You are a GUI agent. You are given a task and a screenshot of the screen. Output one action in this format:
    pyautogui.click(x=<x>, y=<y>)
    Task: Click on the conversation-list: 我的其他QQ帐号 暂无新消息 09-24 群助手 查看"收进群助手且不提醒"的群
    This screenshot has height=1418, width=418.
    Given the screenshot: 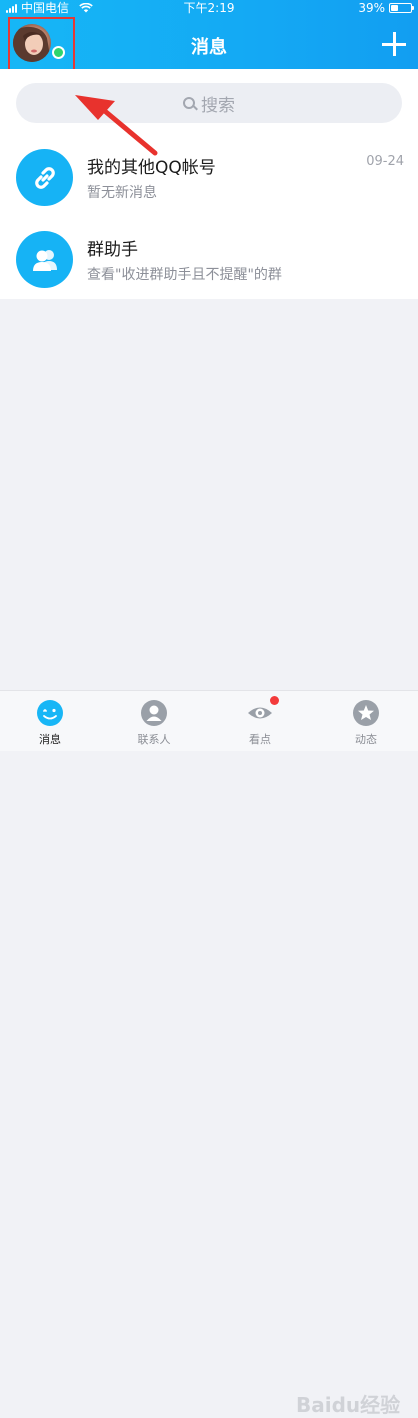 What is the action you would take?
    pyautogui.click(x=209, y=217)
    